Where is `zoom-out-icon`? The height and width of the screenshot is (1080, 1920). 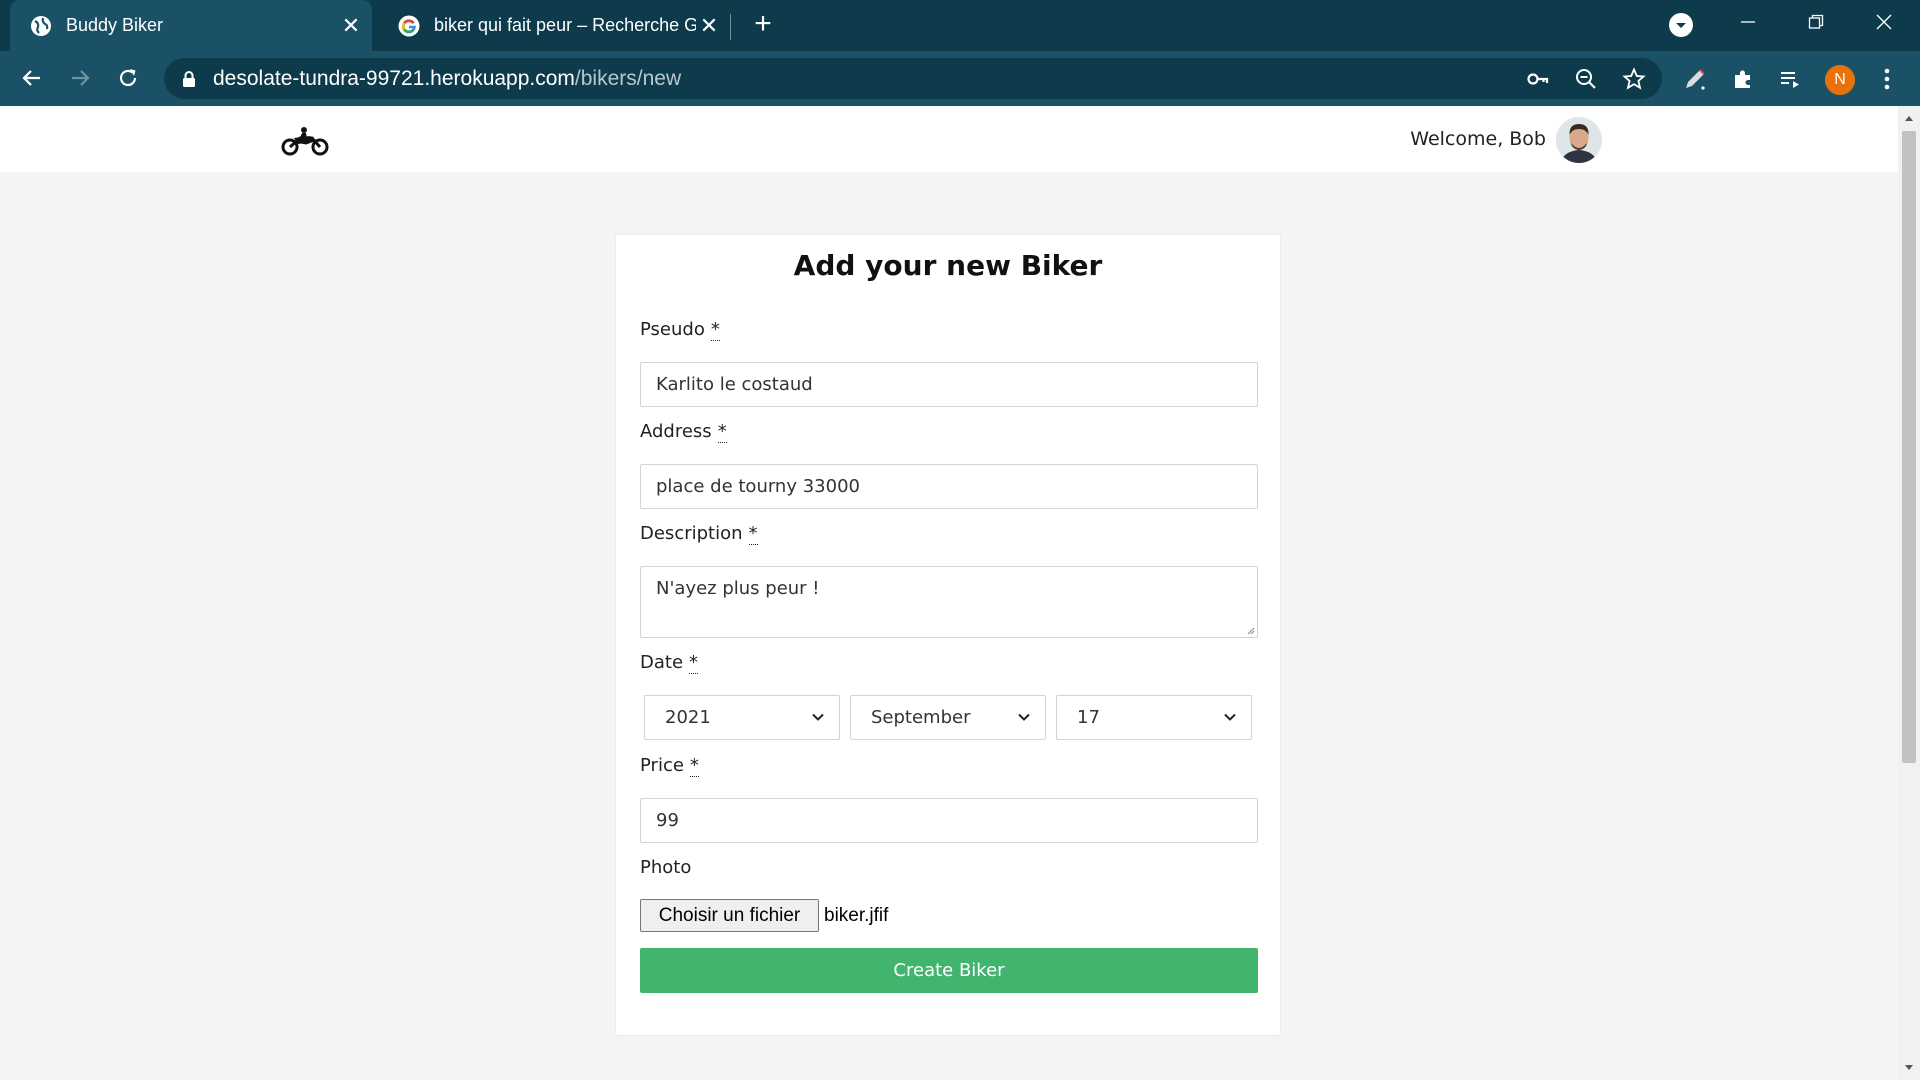
zoom-out-icon is located at coordinates (1586, 79).